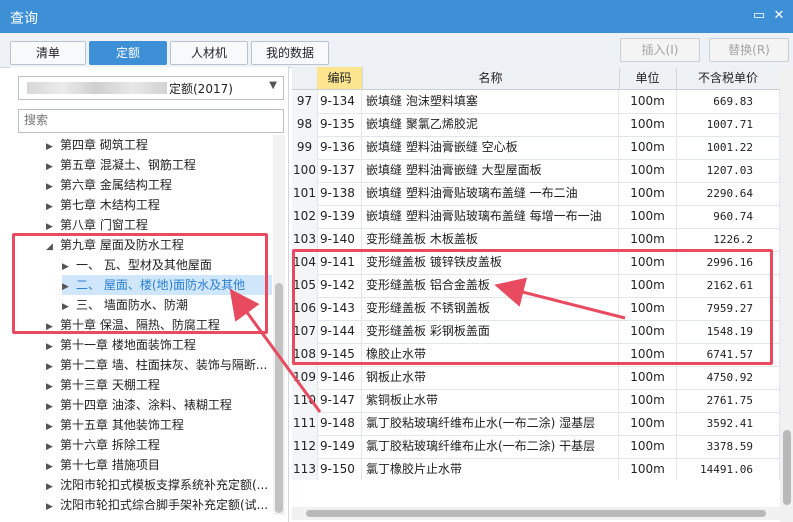 The width and height of the screenshot is (793, 522). Describe the element at coordinates (560, 298) in the screenshot. I see `arrow-to-aluminum-plate` at that location.